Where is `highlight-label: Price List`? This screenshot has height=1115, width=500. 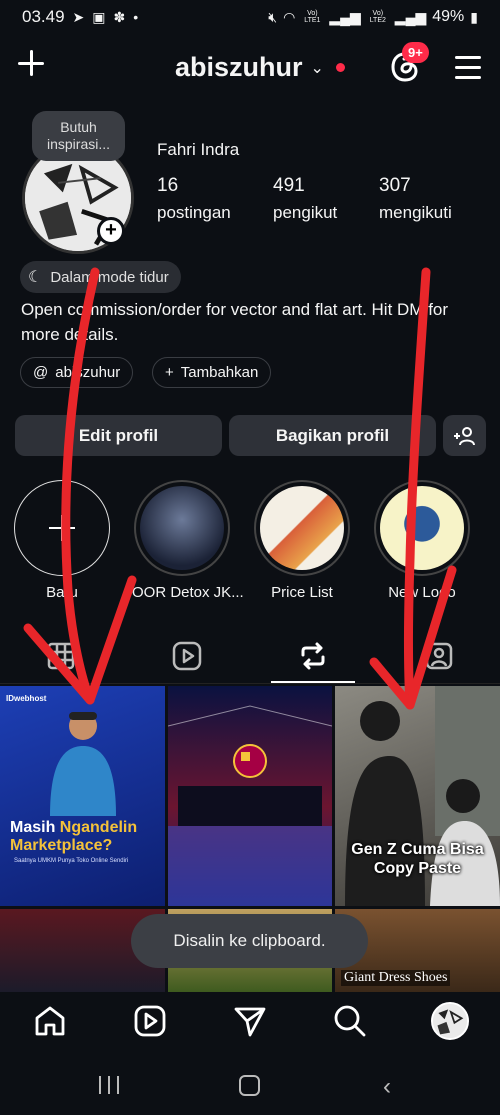 highlight-label: Price List is located at coordinates (302, 592).